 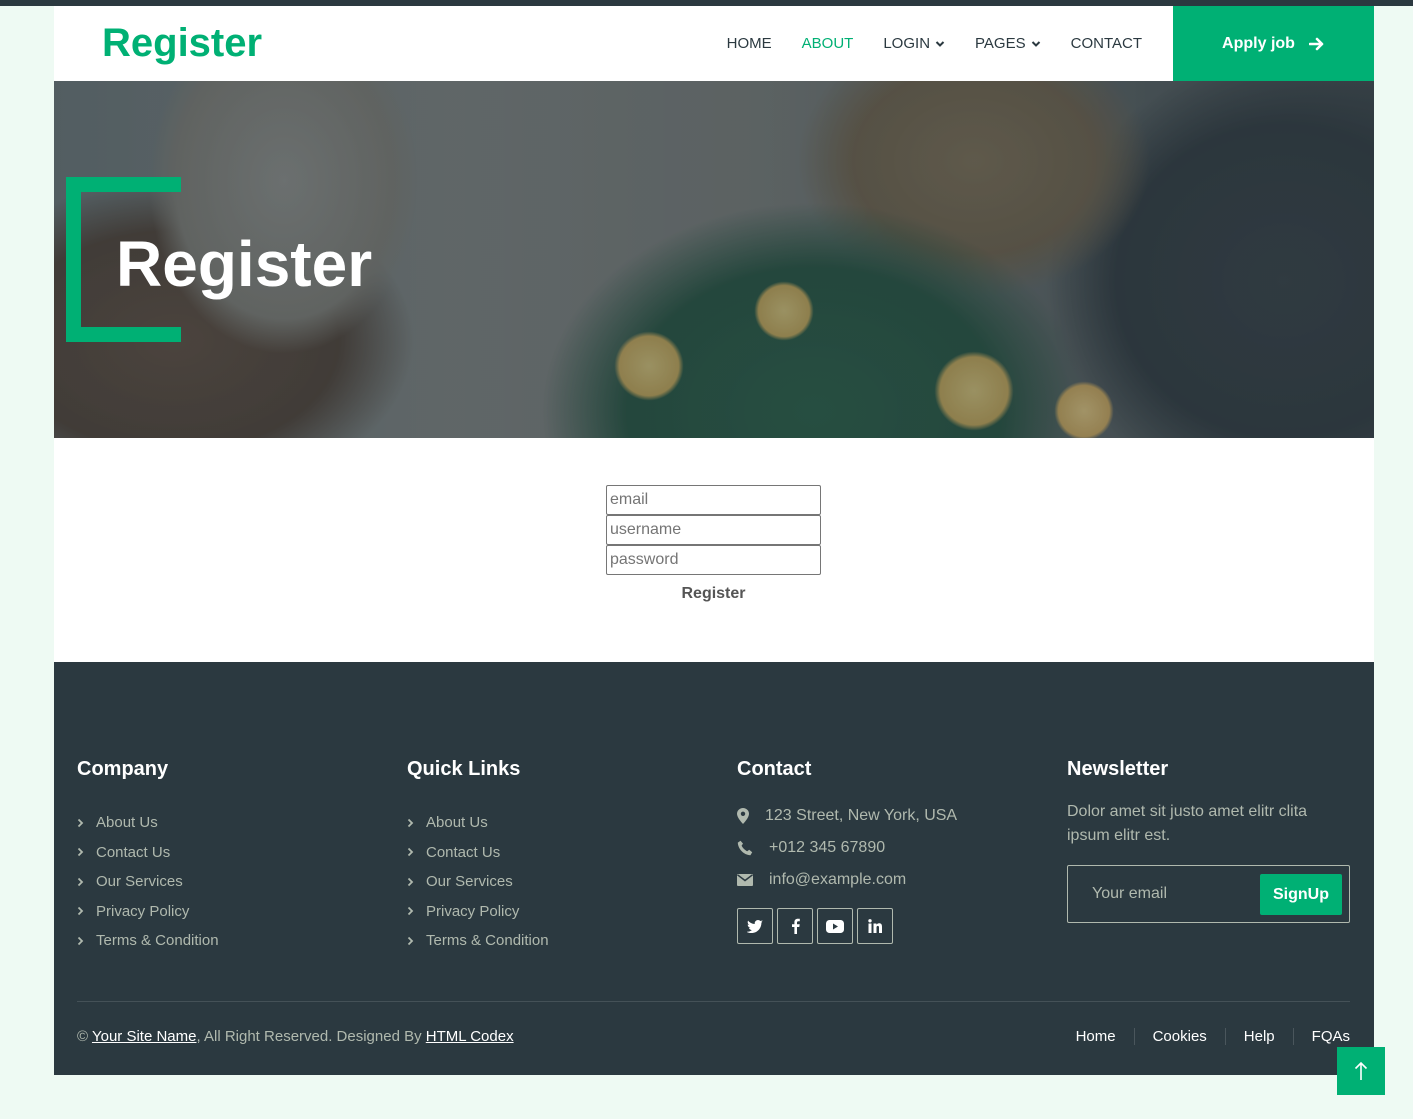 I want to click on nav-item-label: CONTACT, so click(x=1106, y=43).